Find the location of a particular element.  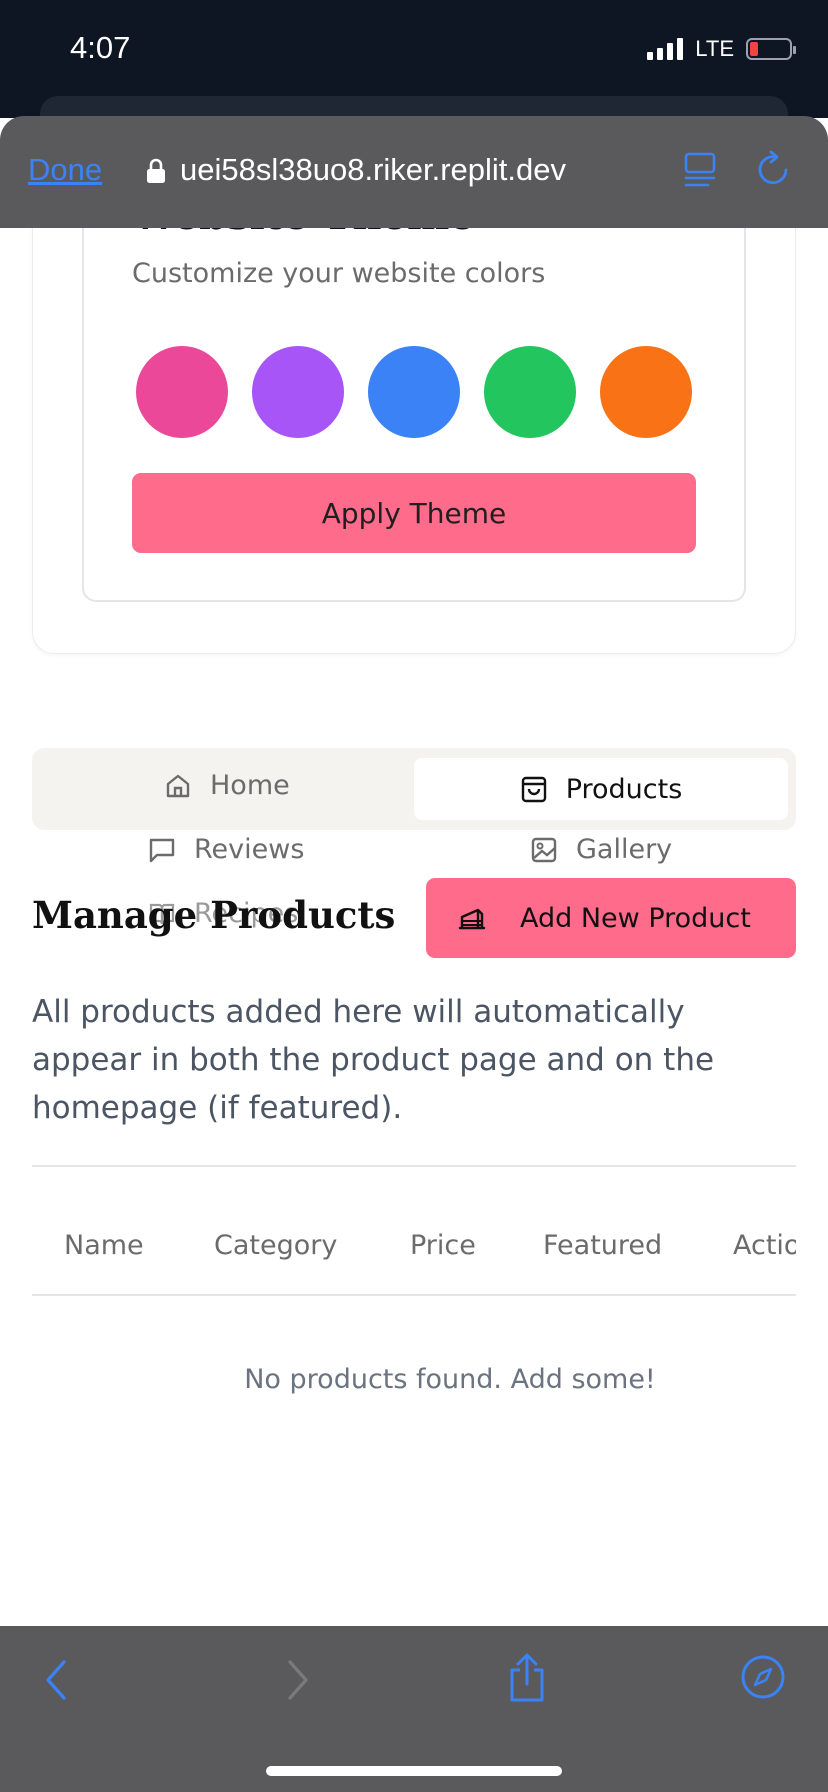

status-time: 4:07 is located at coordinates (100, 47).